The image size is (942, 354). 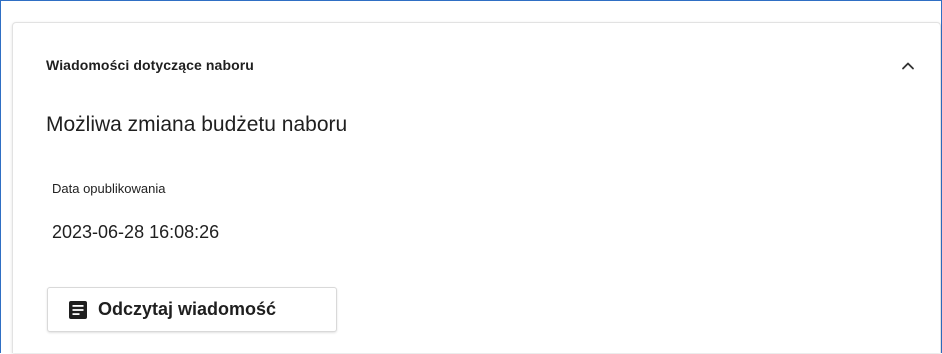 I want to click on collapse-button, so click(x=908, y=65).